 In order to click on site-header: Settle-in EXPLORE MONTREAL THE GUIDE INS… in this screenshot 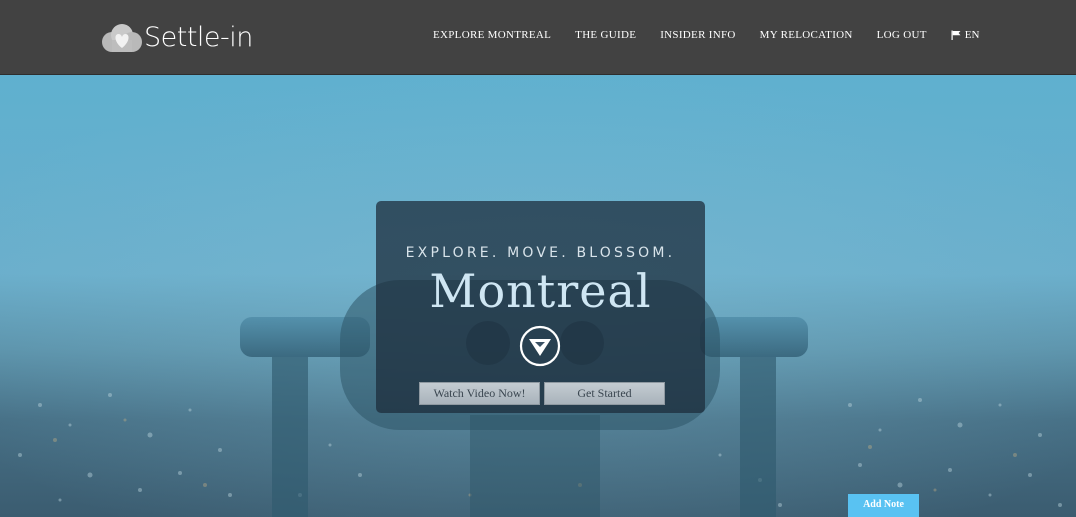, I will do `click(538, 37)`.